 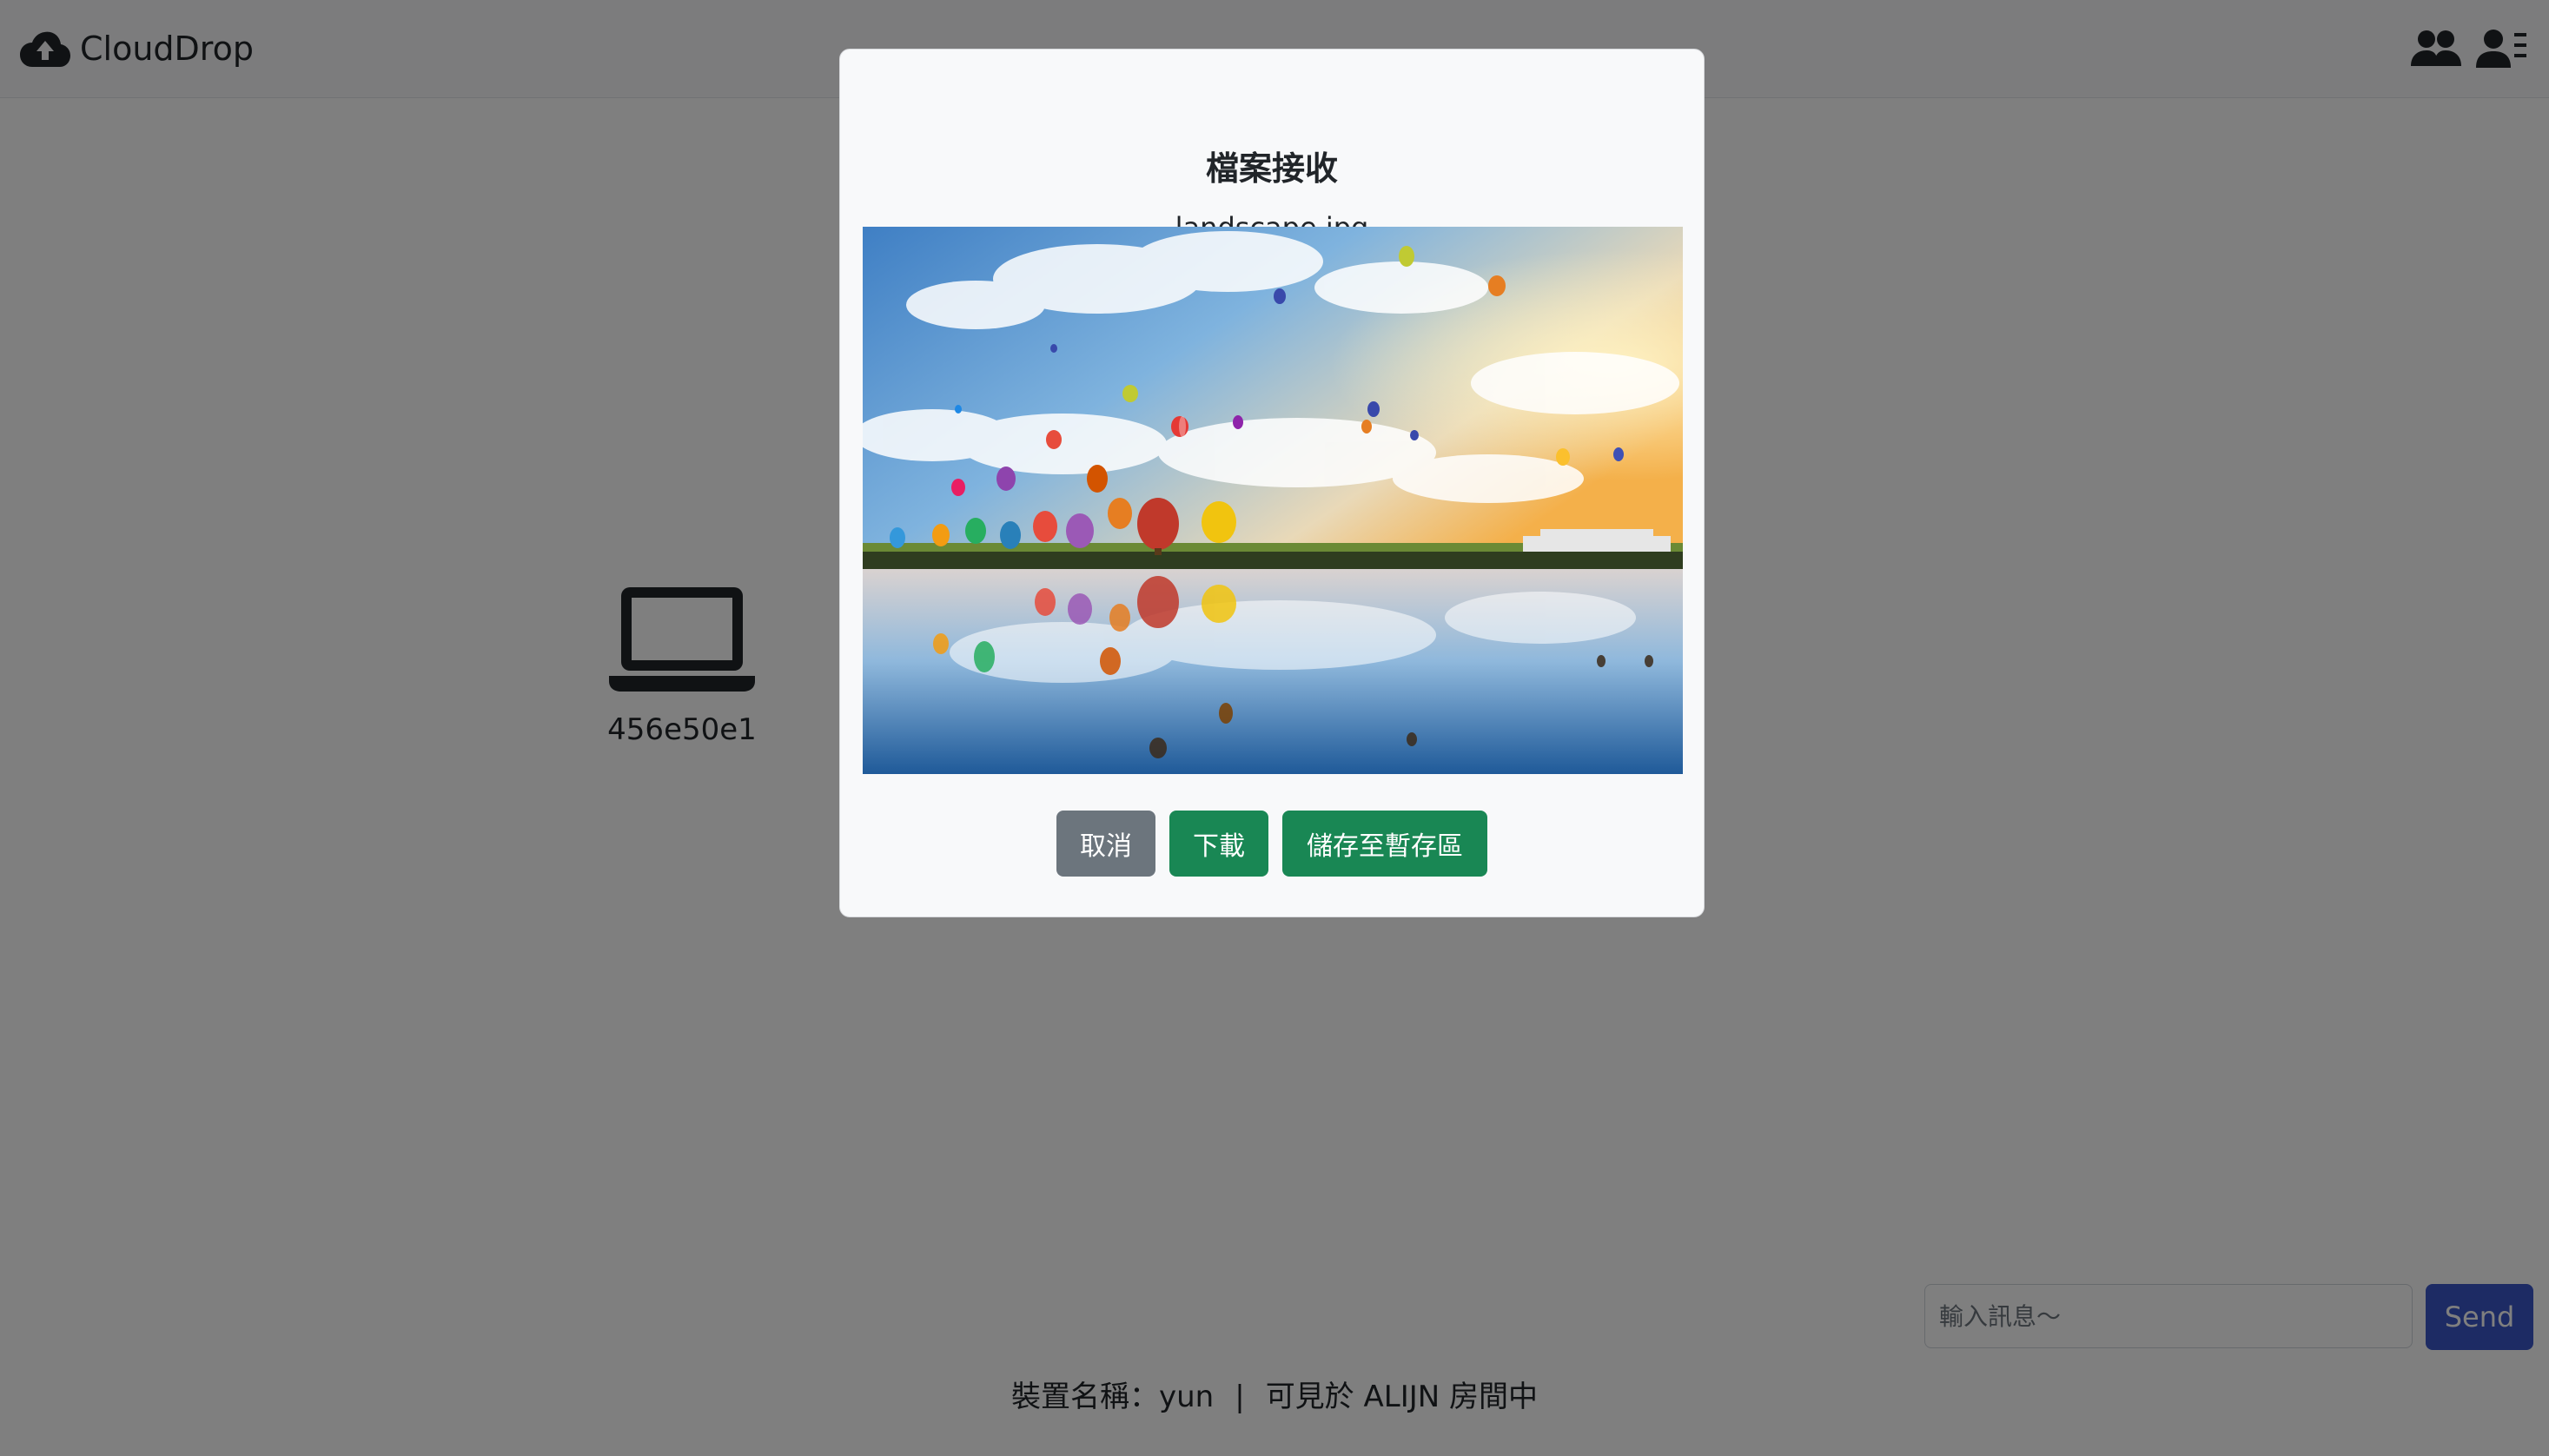 I want to click on image-preview, so click(x=1273, y=501).